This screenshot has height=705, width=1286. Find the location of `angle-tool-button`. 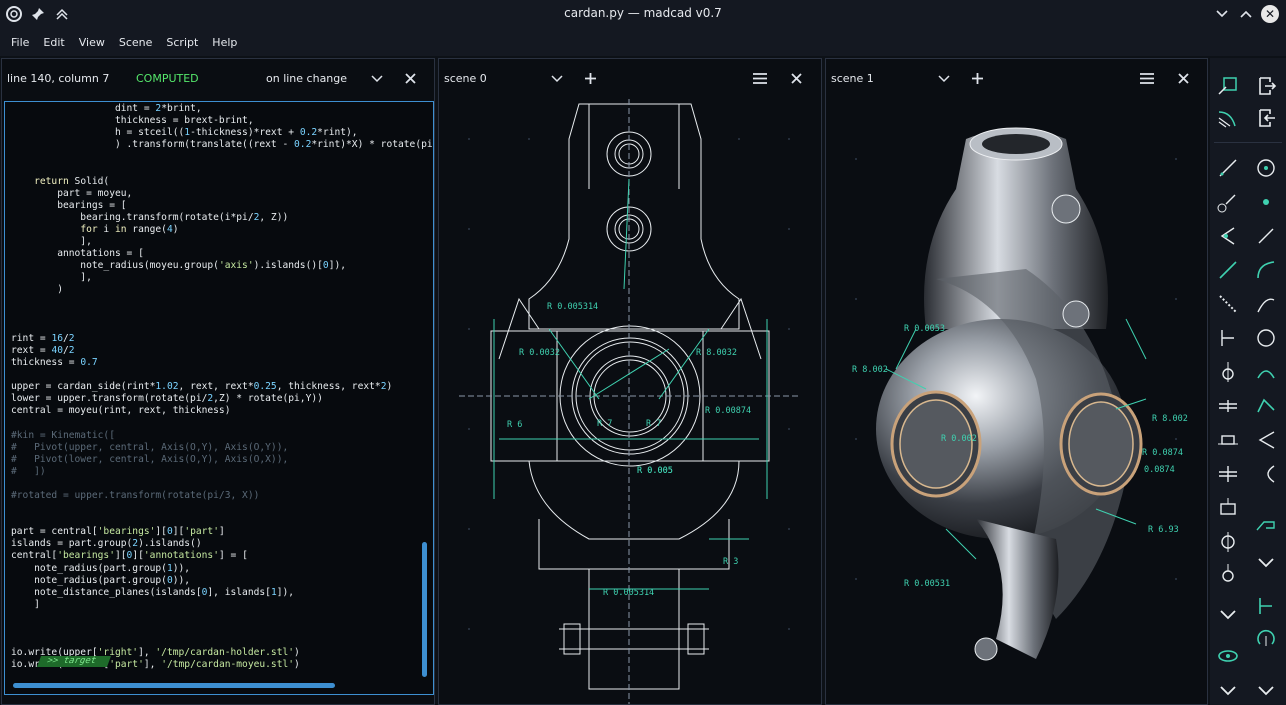

angle-tool-button is located at coordinates (1228, 236).